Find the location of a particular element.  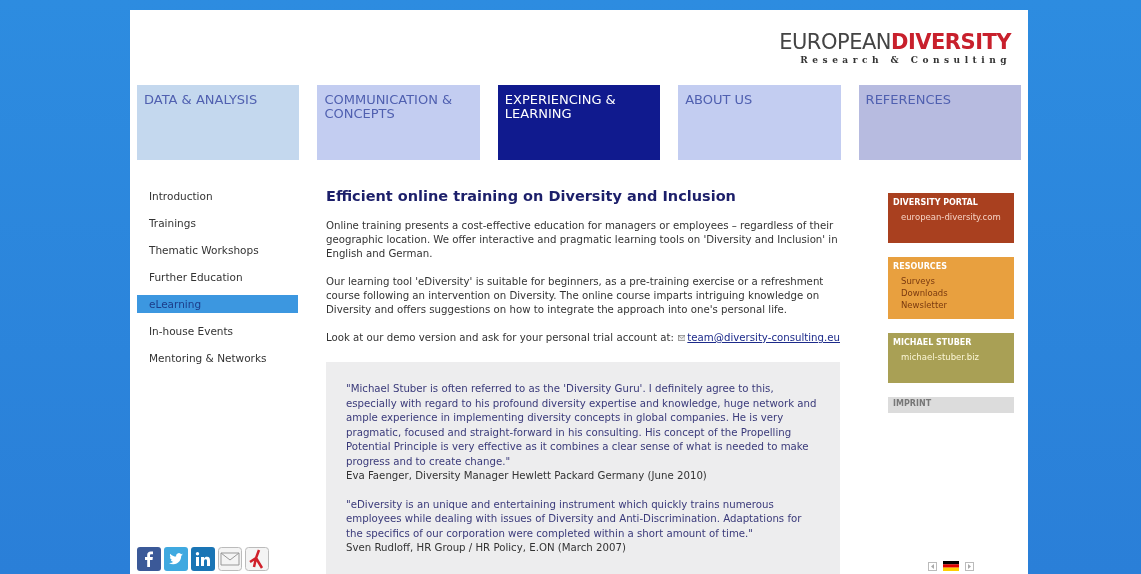

nav-tab: ABOUT US is located at coordinates (759, 122).